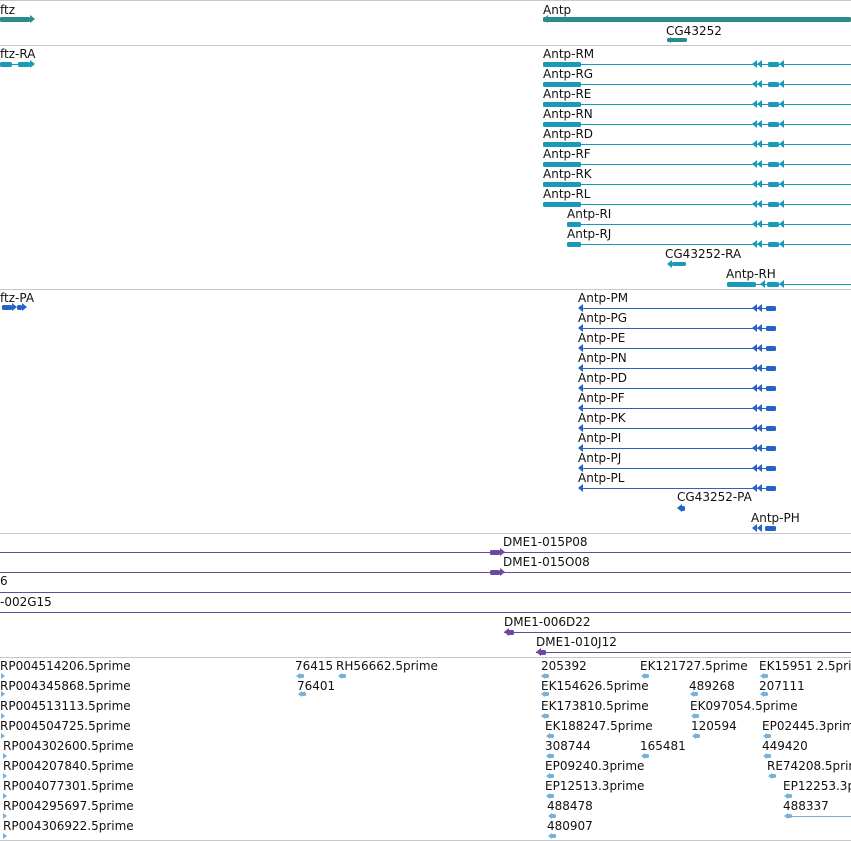 Image resolution: width=851 pixels, height=841 pixels. I want to click on est-feature-label: EP02445.3prime, so click(806, 726).